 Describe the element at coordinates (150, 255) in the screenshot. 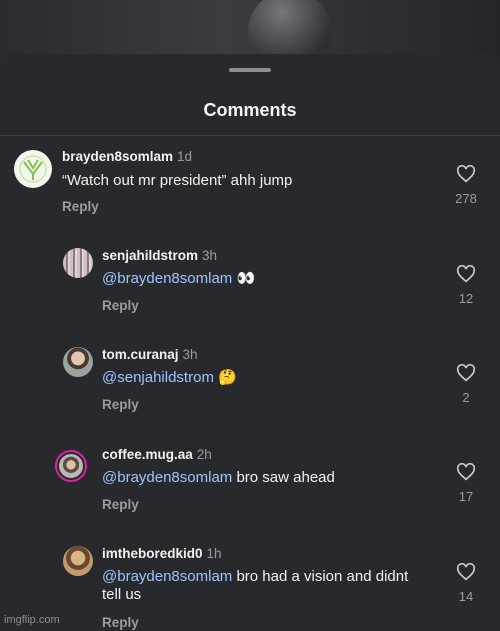

I see `username: senjahildstrom` at that location.